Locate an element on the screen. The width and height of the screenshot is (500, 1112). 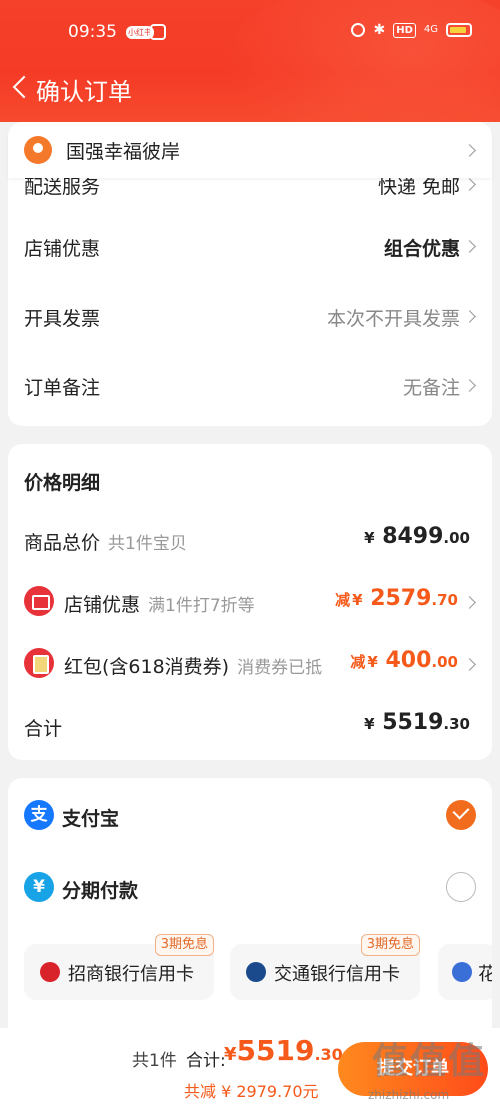
installment-icon: ¥ is located at coordinates (39, 887).